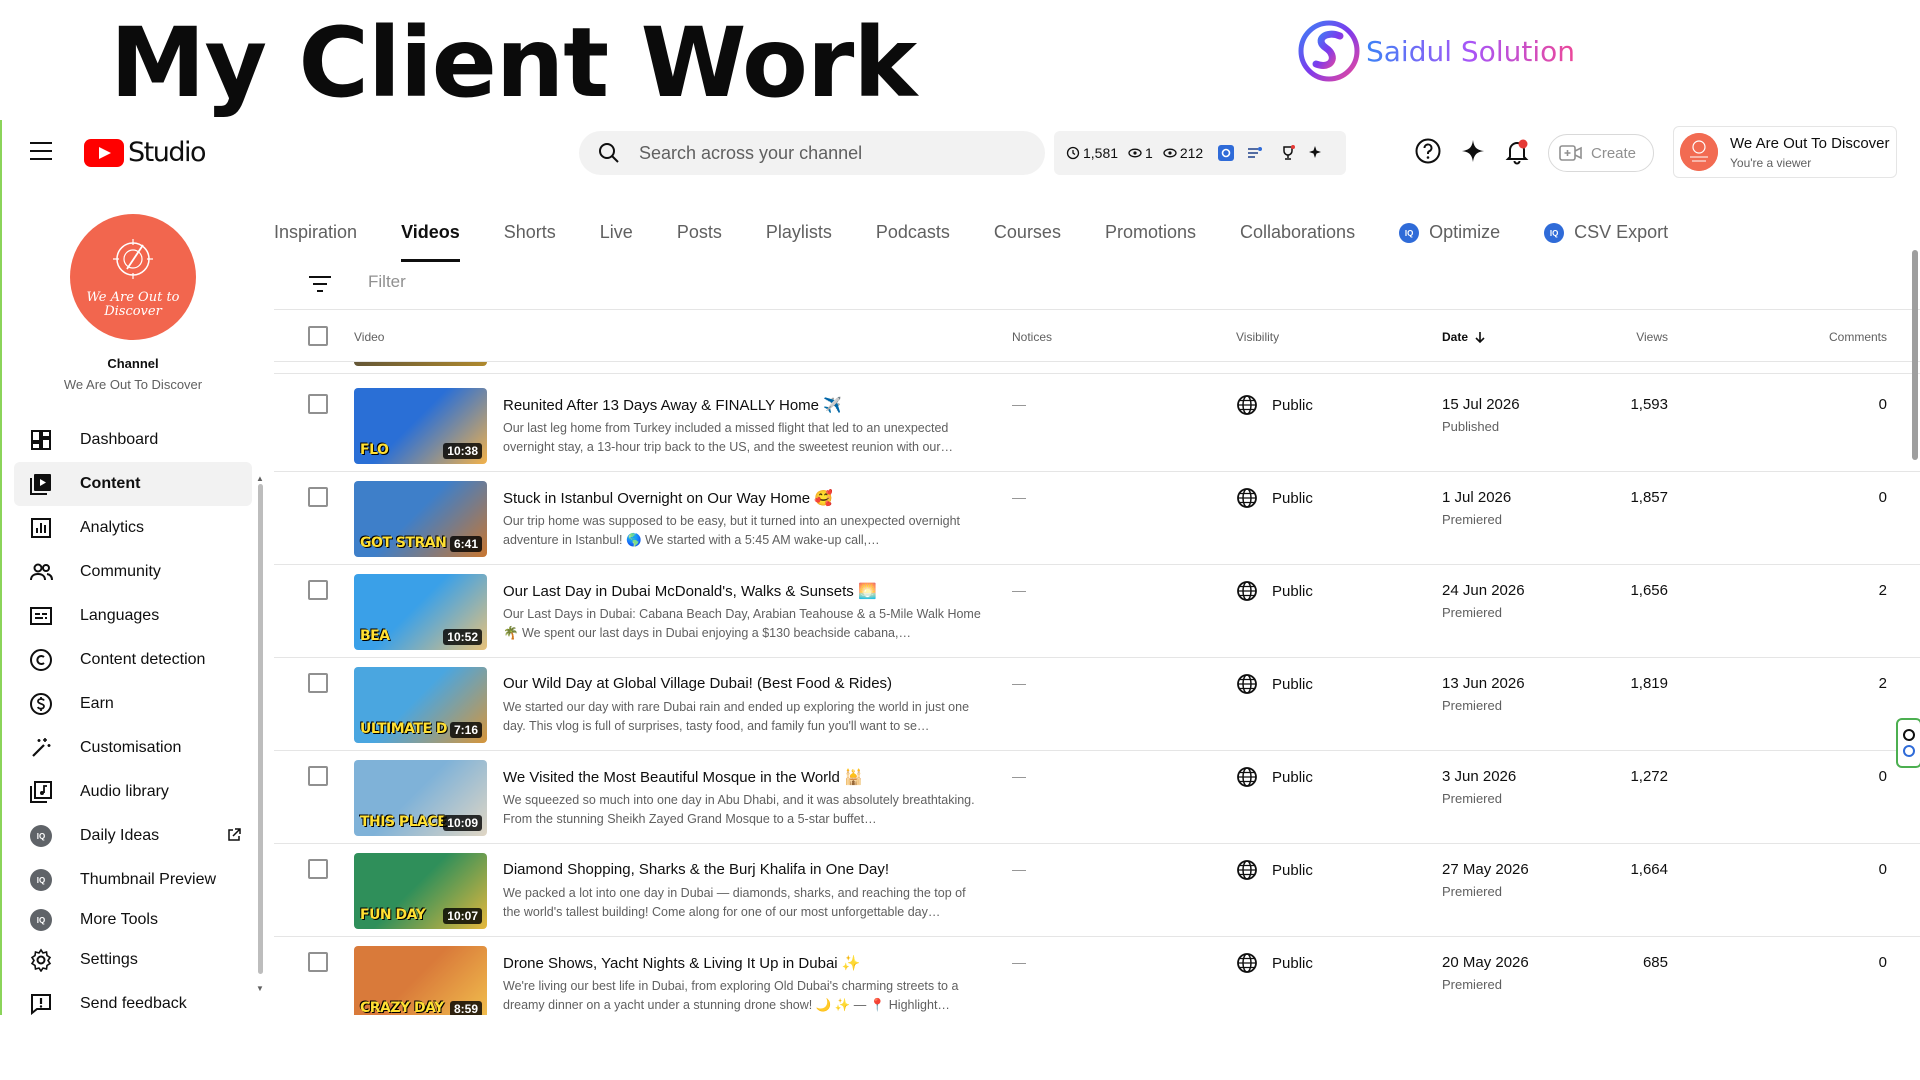 Image resolution: width=1920 pixels, height=1080 pixels. Describe the element at coordinates (530, 239) in the screenshot. I see `tab-shorts: Shorts` at that location.